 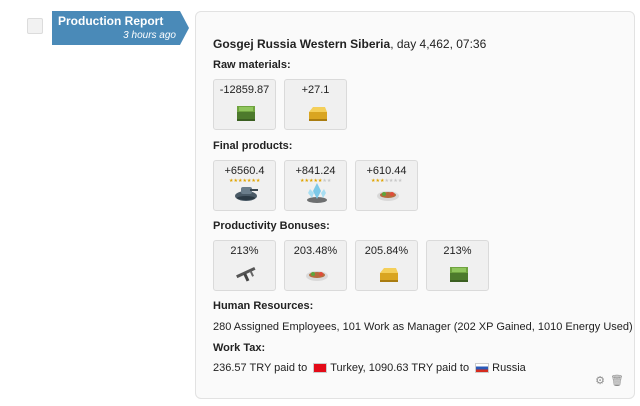 I want to click on final-product-item: +841.24 ★★★★★★★, so click(x=315, y=185).